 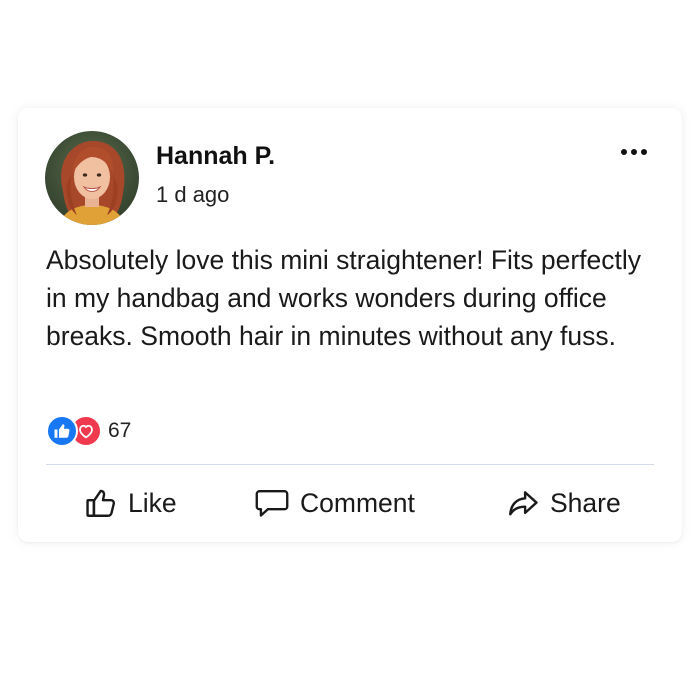 I want to click on post-timestamp: 1 d ago, so click(x=192, y=195).